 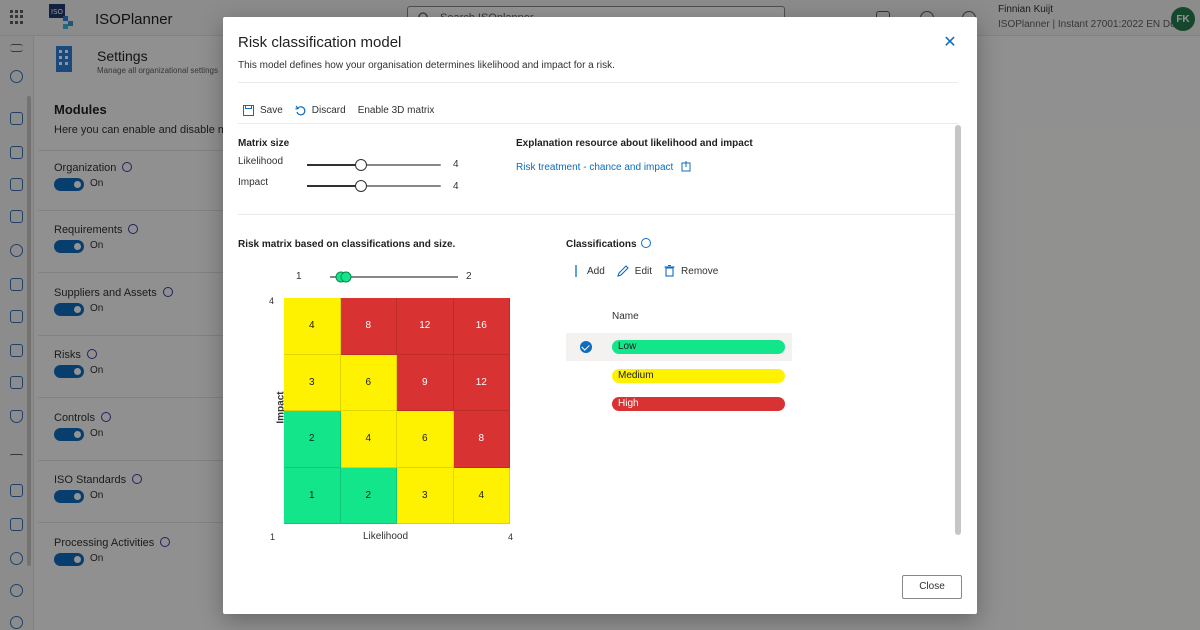 I want to click on add-label: Add, so click(x=596, y=271).